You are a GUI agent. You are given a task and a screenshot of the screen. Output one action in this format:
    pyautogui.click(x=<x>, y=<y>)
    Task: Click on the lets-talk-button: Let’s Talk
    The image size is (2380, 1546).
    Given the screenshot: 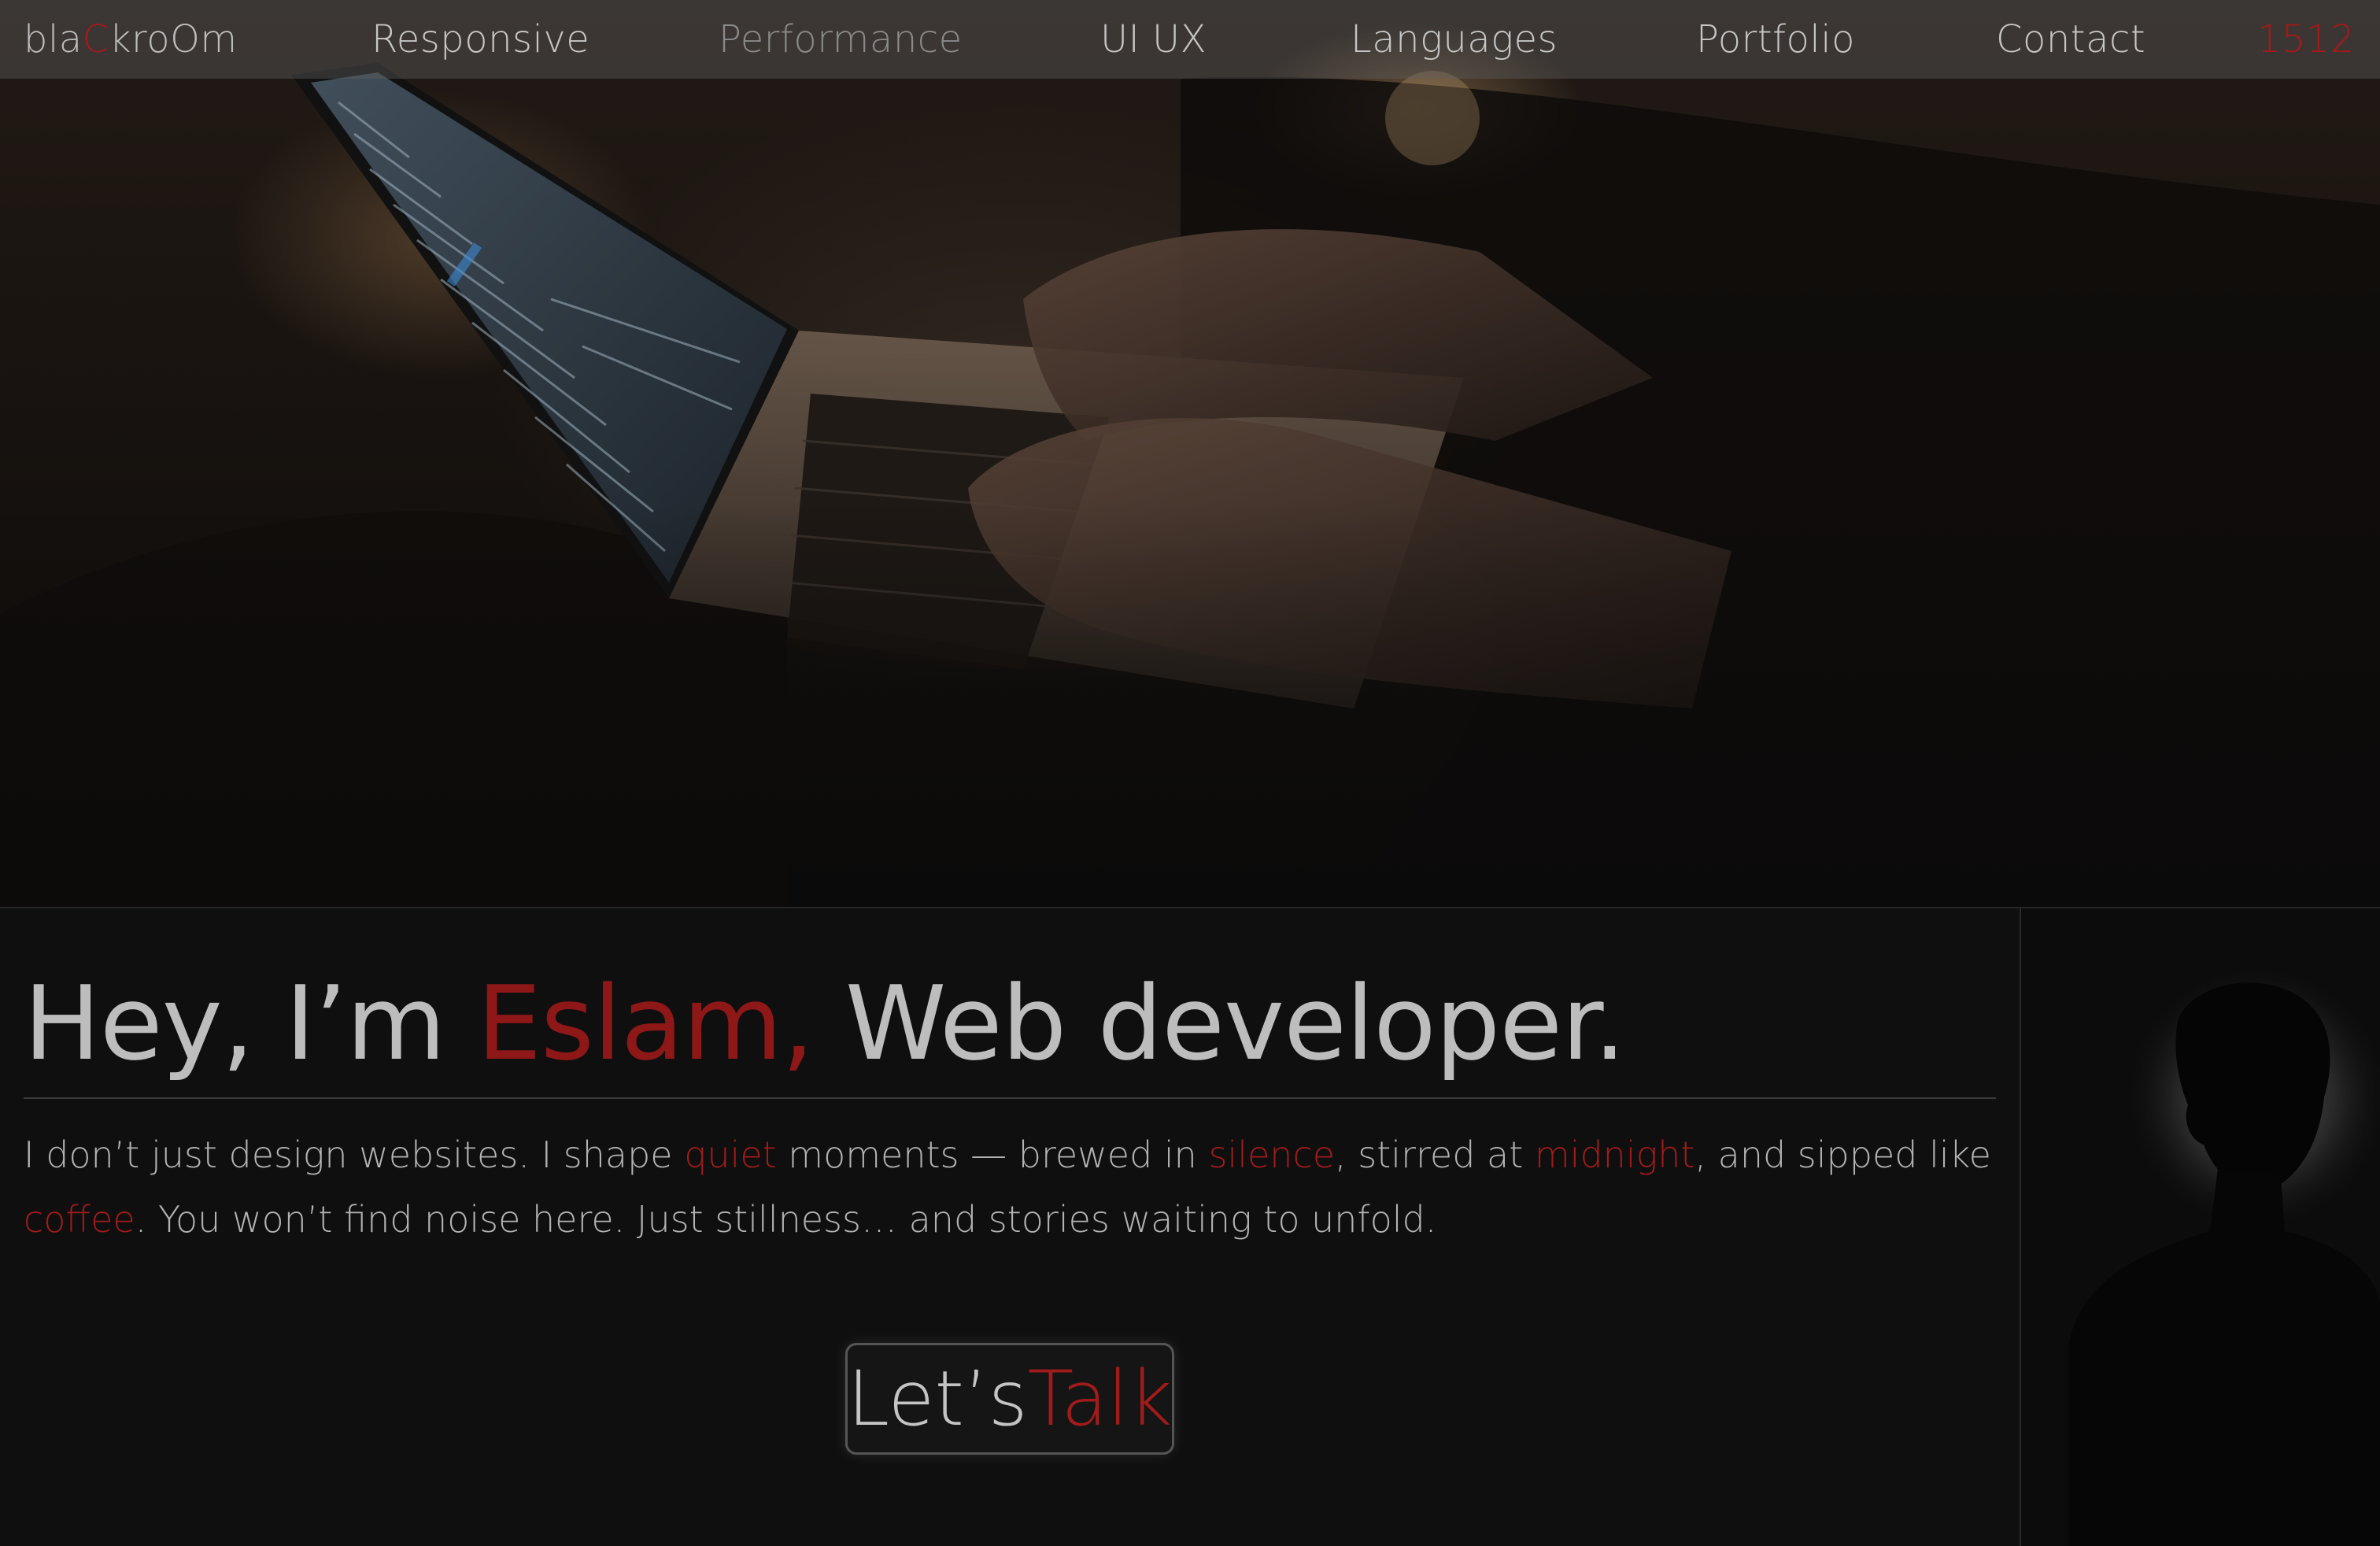 What is the action you would take?
    pyautogui.click(x=1009, y=1399)
    